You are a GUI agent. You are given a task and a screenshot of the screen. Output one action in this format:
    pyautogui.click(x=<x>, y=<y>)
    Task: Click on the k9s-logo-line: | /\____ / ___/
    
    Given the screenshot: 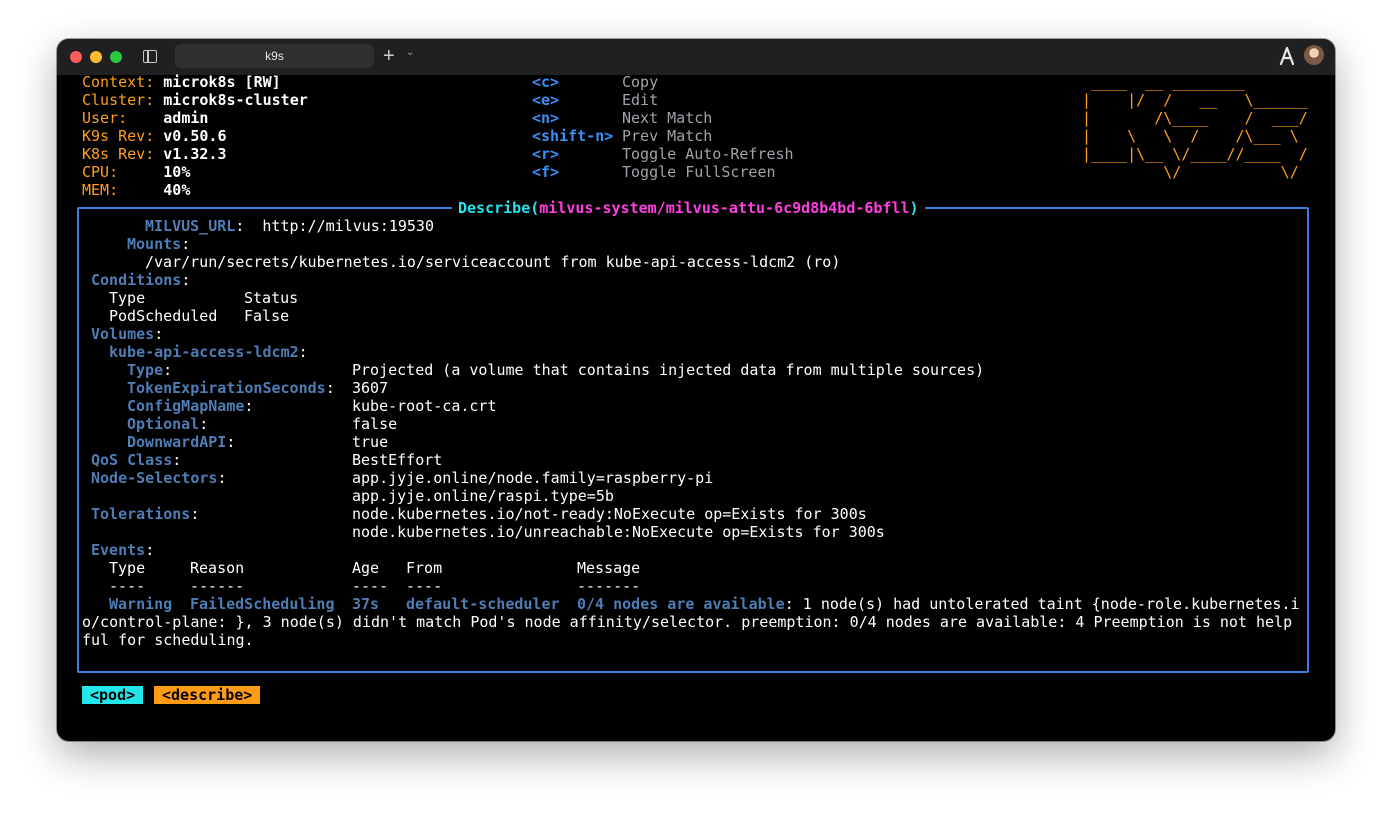 What is the action you would take?
    pyautogui.click(x=1195, y=118)
    